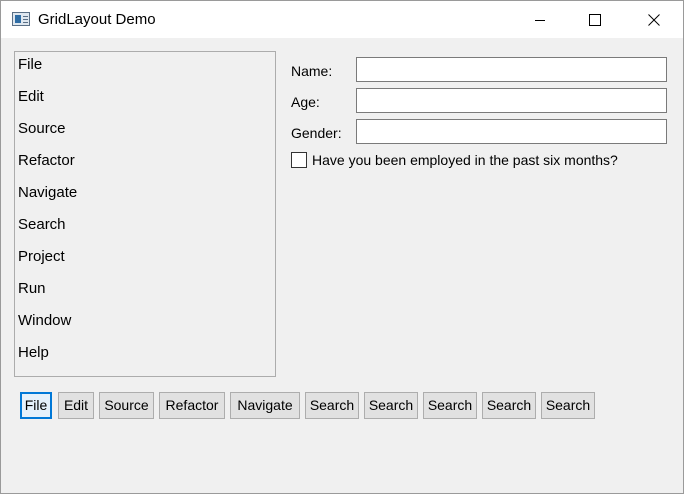 The width and height of the screenshot is (684, 494). Describe the element at coordinates (450, 405) in the screenshot. I see `search-button-3: Search` at that location.